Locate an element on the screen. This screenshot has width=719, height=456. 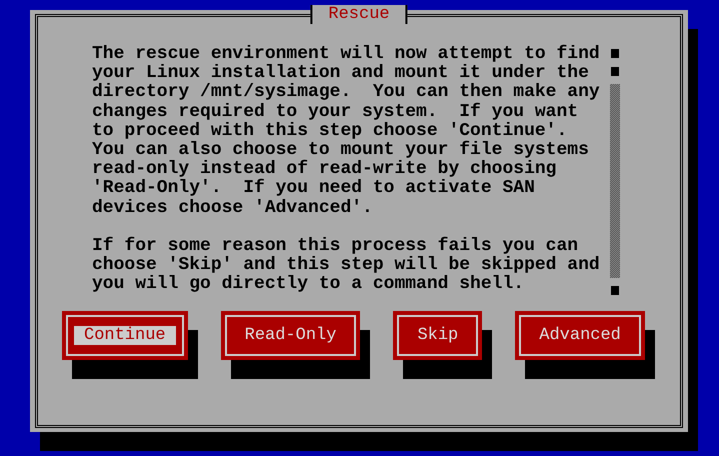
dialog-button: Skip is located at coordinates (437, 335).